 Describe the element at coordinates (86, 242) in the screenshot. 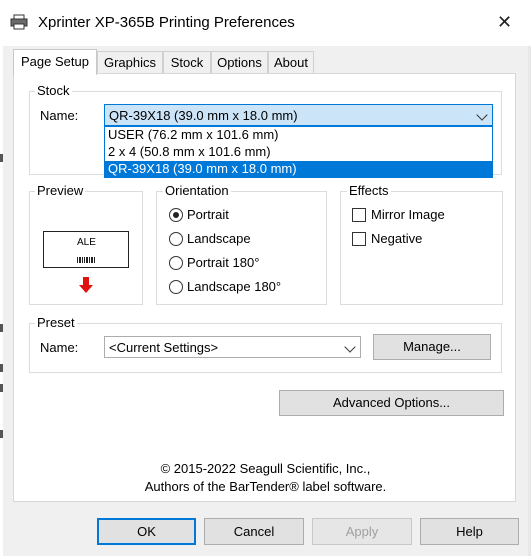

I see `label-preview-text: ALE` at that location.